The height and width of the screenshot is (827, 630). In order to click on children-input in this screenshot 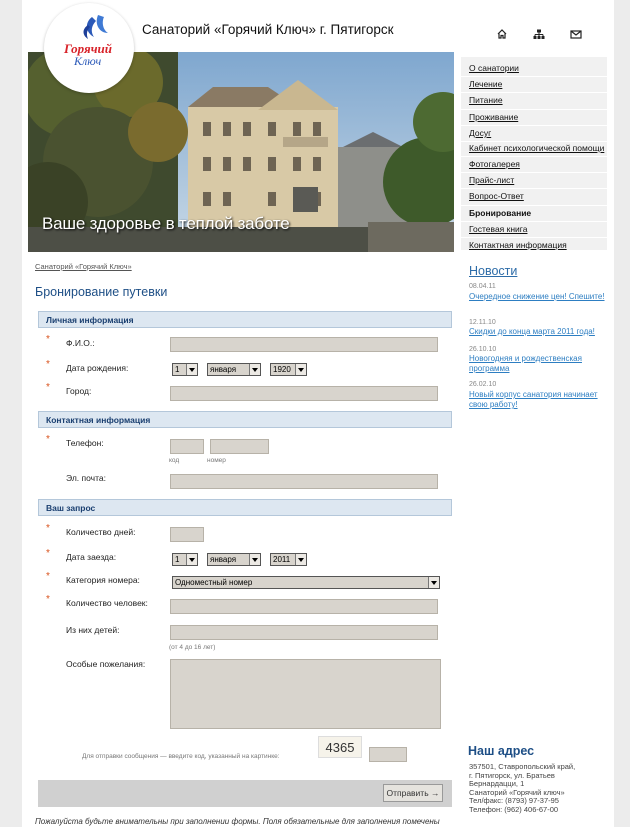, I will do `click(304, 632)`.